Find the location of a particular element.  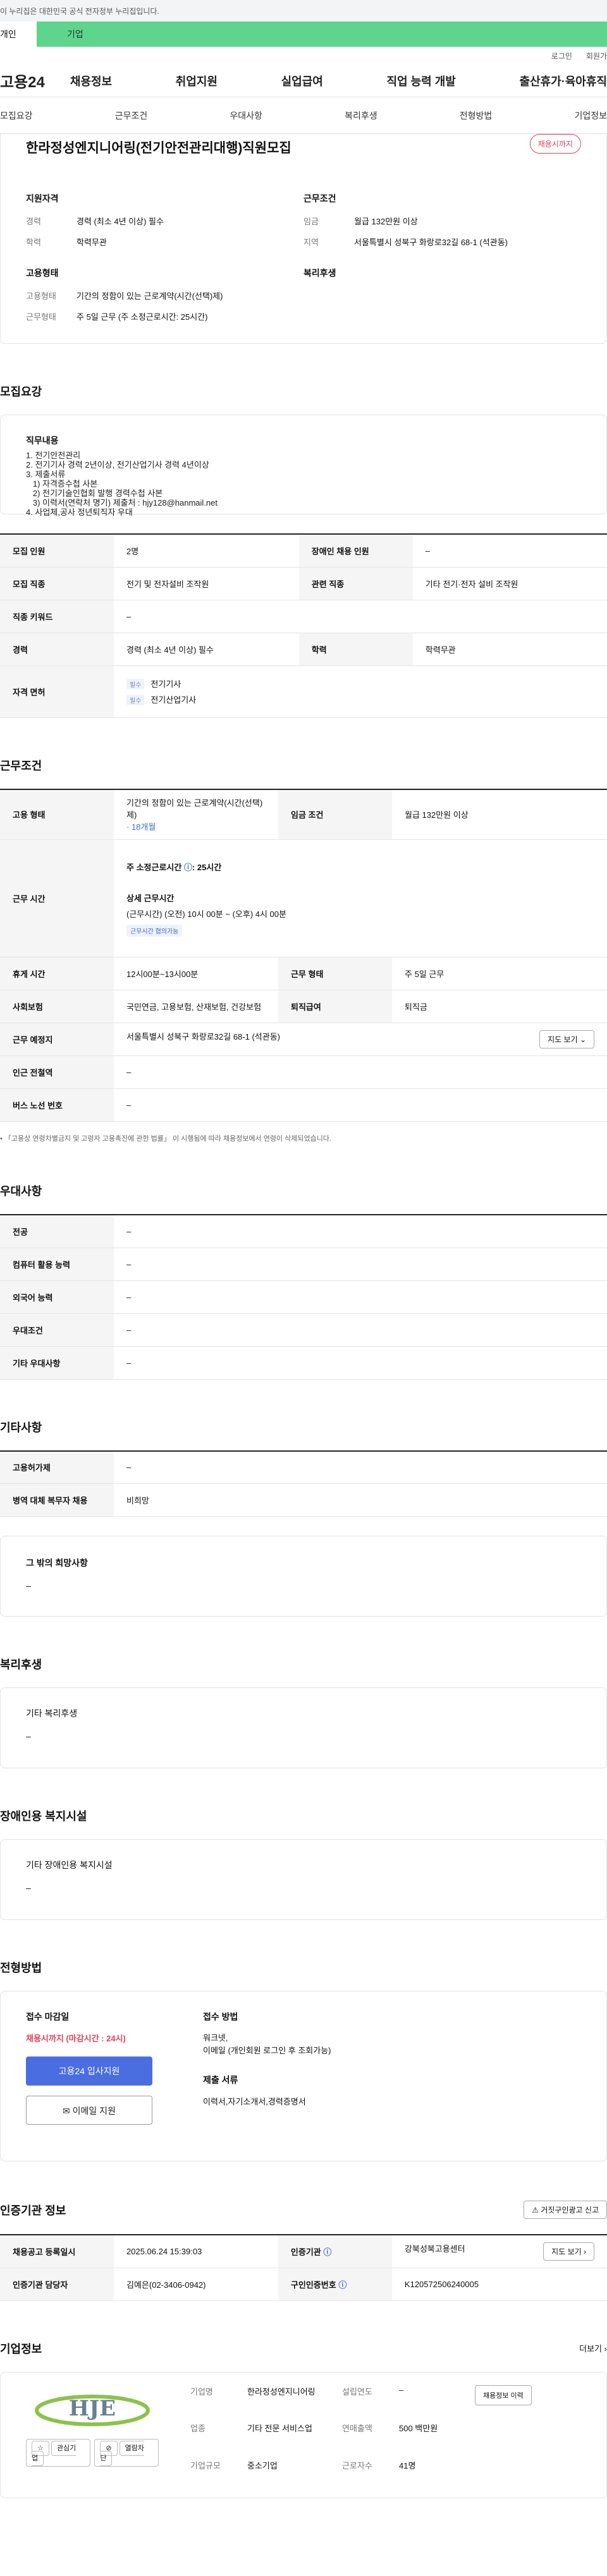

method-heading: 접수 방법 is located at coordinates (220, 2017).